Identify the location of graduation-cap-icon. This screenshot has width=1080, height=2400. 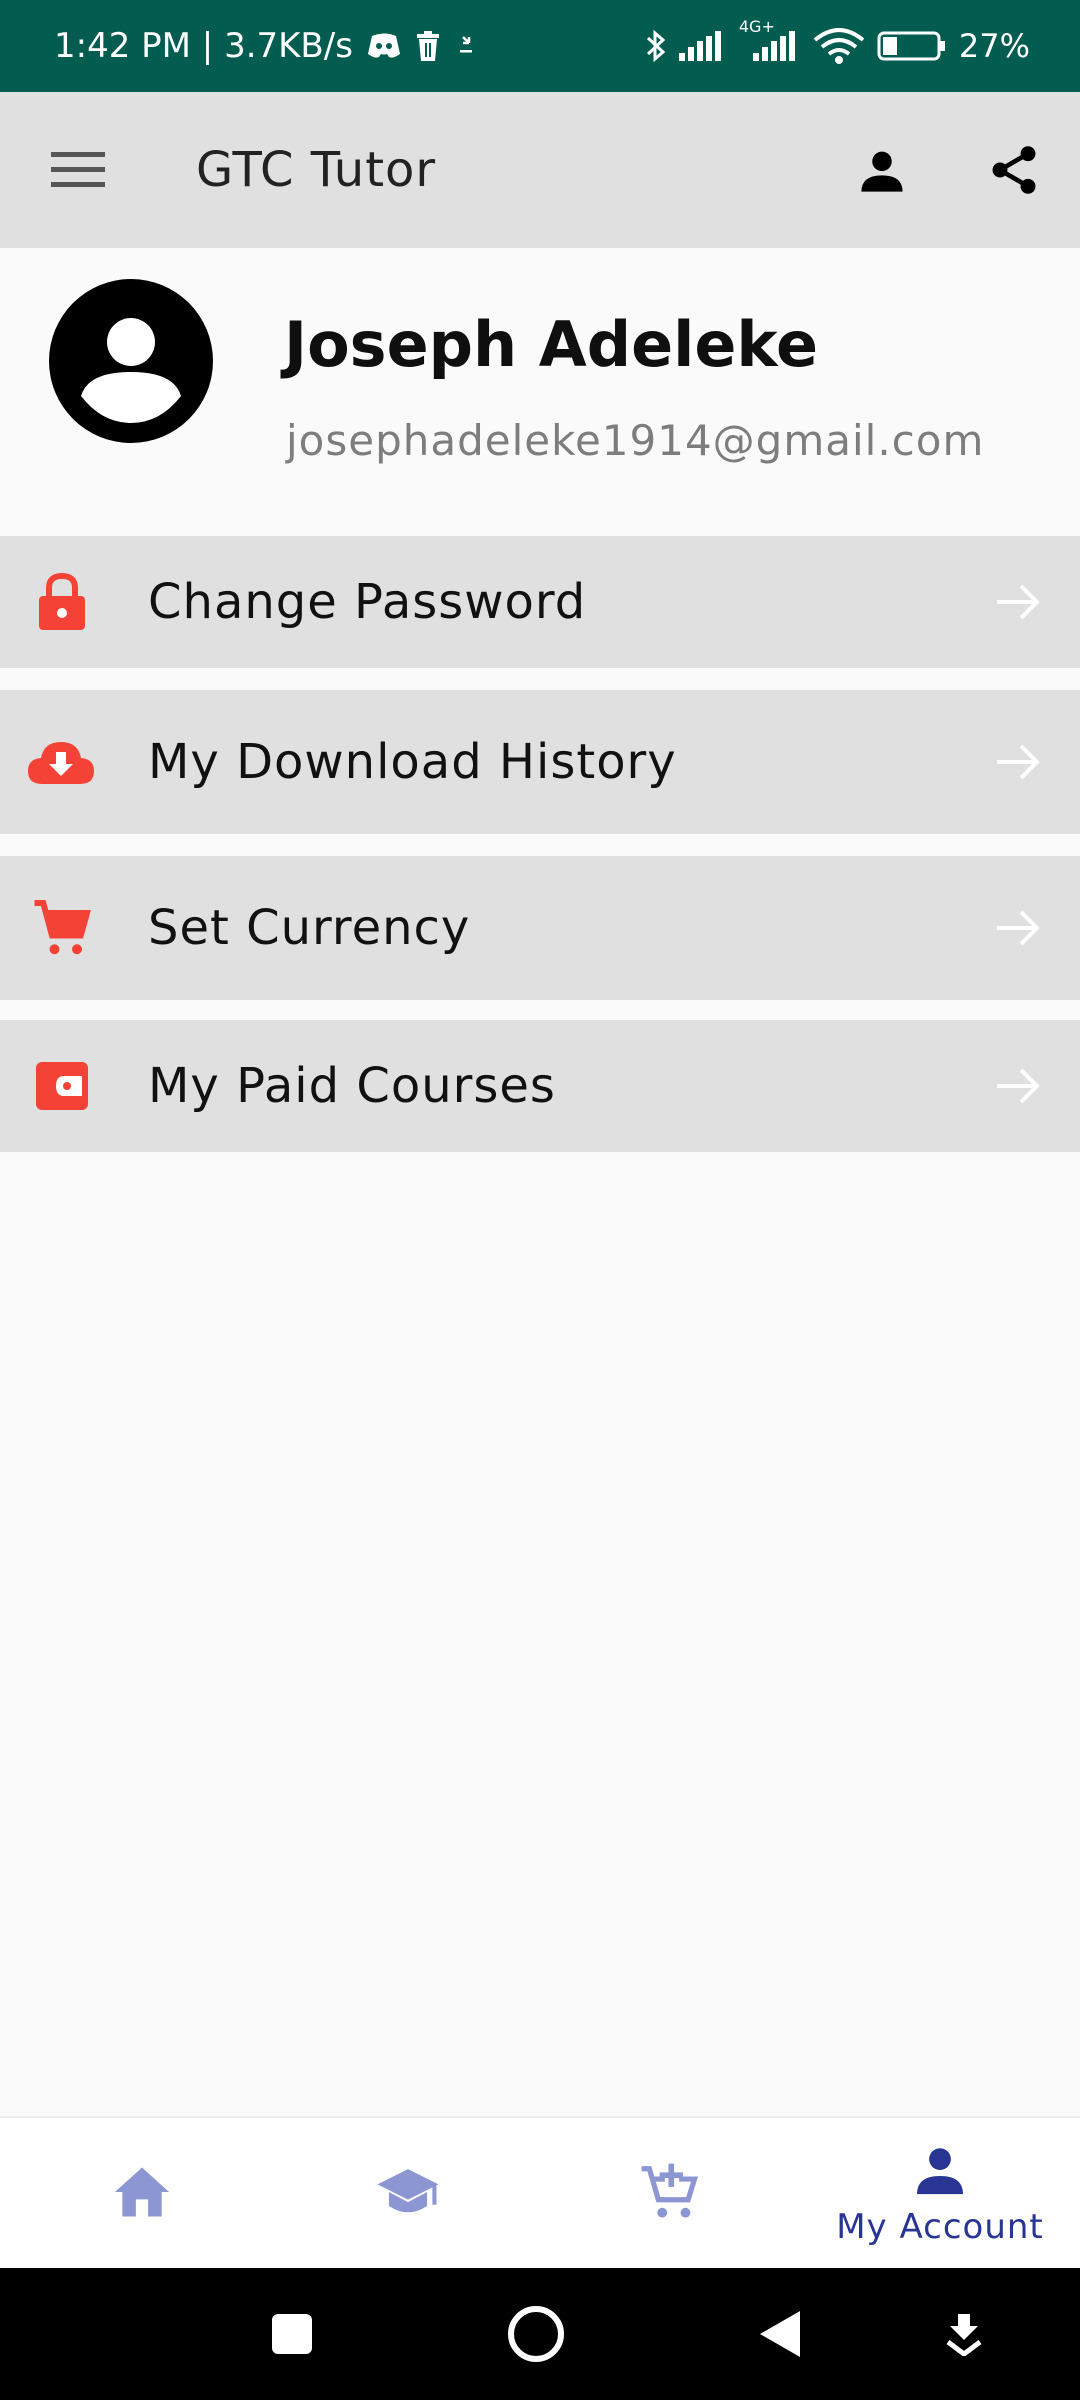
(408, 2194).